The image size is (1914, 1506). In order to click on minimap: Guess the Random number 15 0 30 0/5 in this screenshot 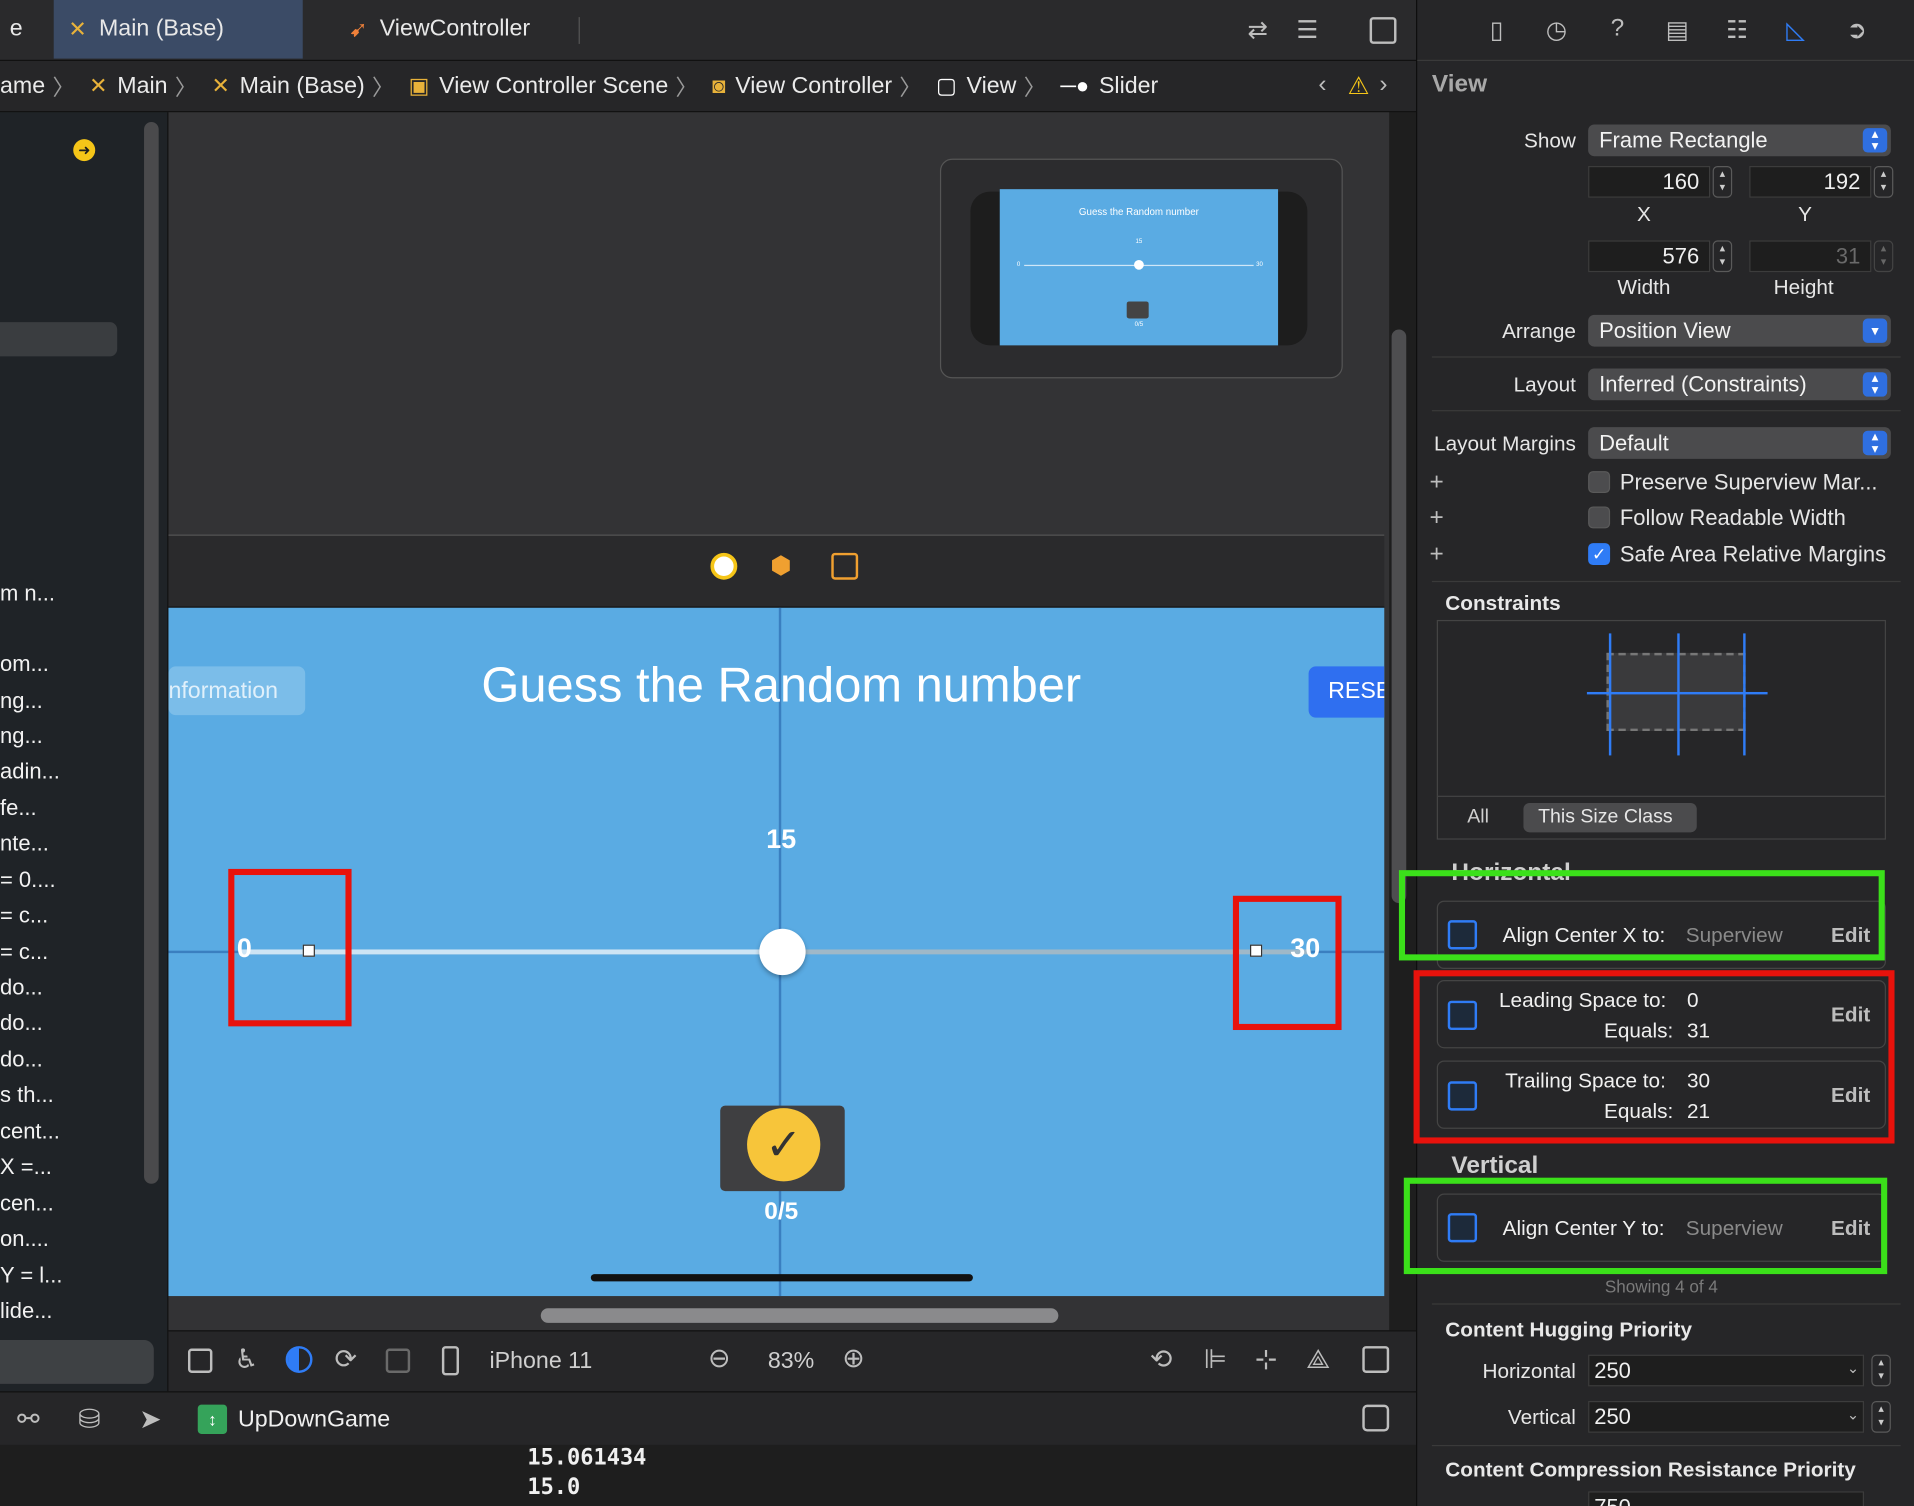, I will do `click(1141, 268)`.